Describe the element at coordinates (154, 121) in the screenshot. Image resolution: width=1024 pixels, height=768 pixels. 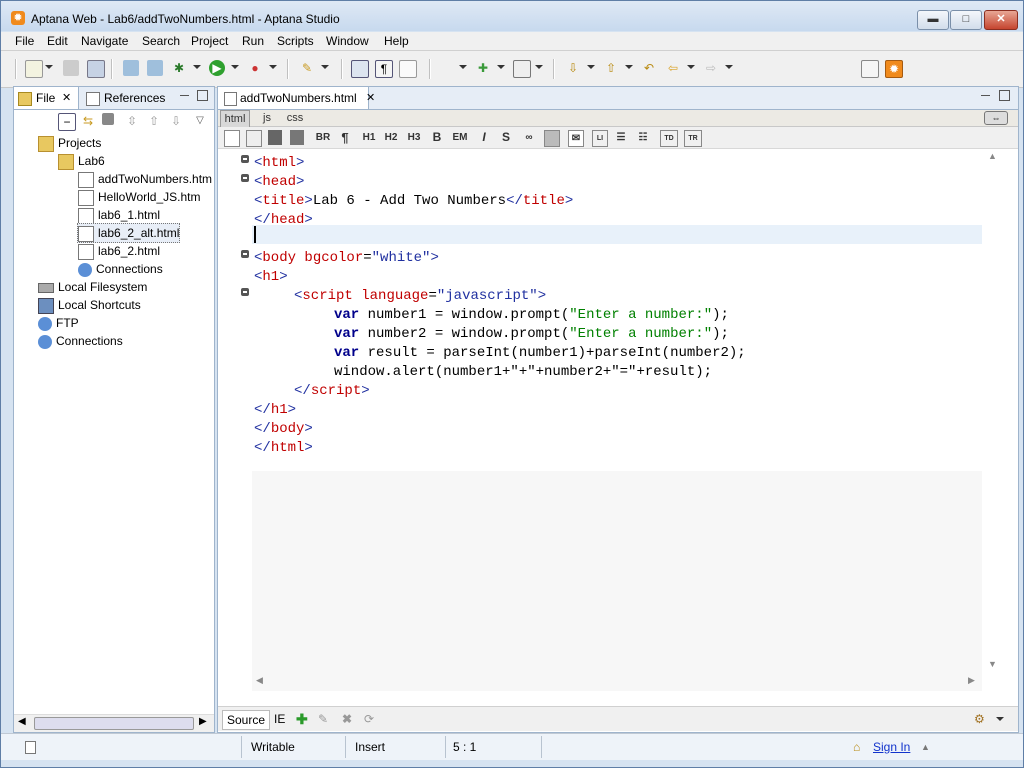
I see `up-icon: ⇧` at that location.